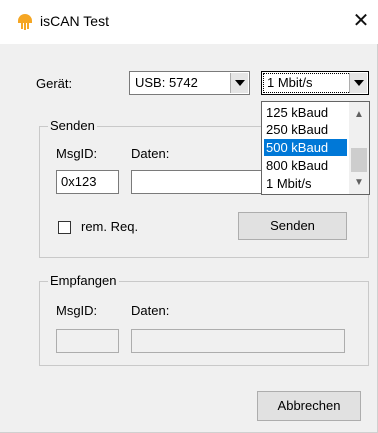  What do you see at coordinates (305, 129) in the screenshot?
I see `baud-option-250k: 250 kBaud` at bounding box center [305, 129].